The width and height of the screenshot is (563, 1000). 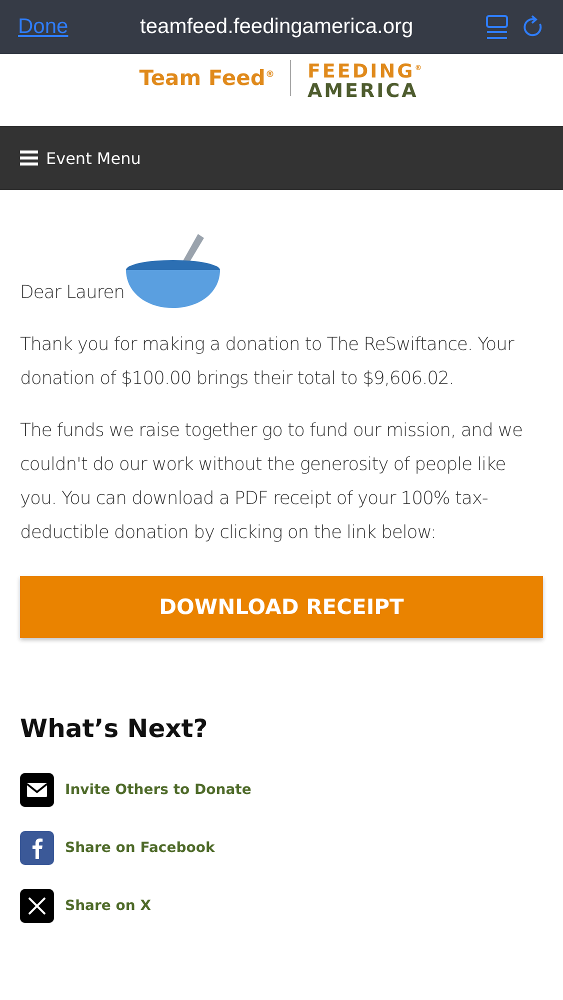 I want to click on share-link: Share on X, so click(x=281, y=906).